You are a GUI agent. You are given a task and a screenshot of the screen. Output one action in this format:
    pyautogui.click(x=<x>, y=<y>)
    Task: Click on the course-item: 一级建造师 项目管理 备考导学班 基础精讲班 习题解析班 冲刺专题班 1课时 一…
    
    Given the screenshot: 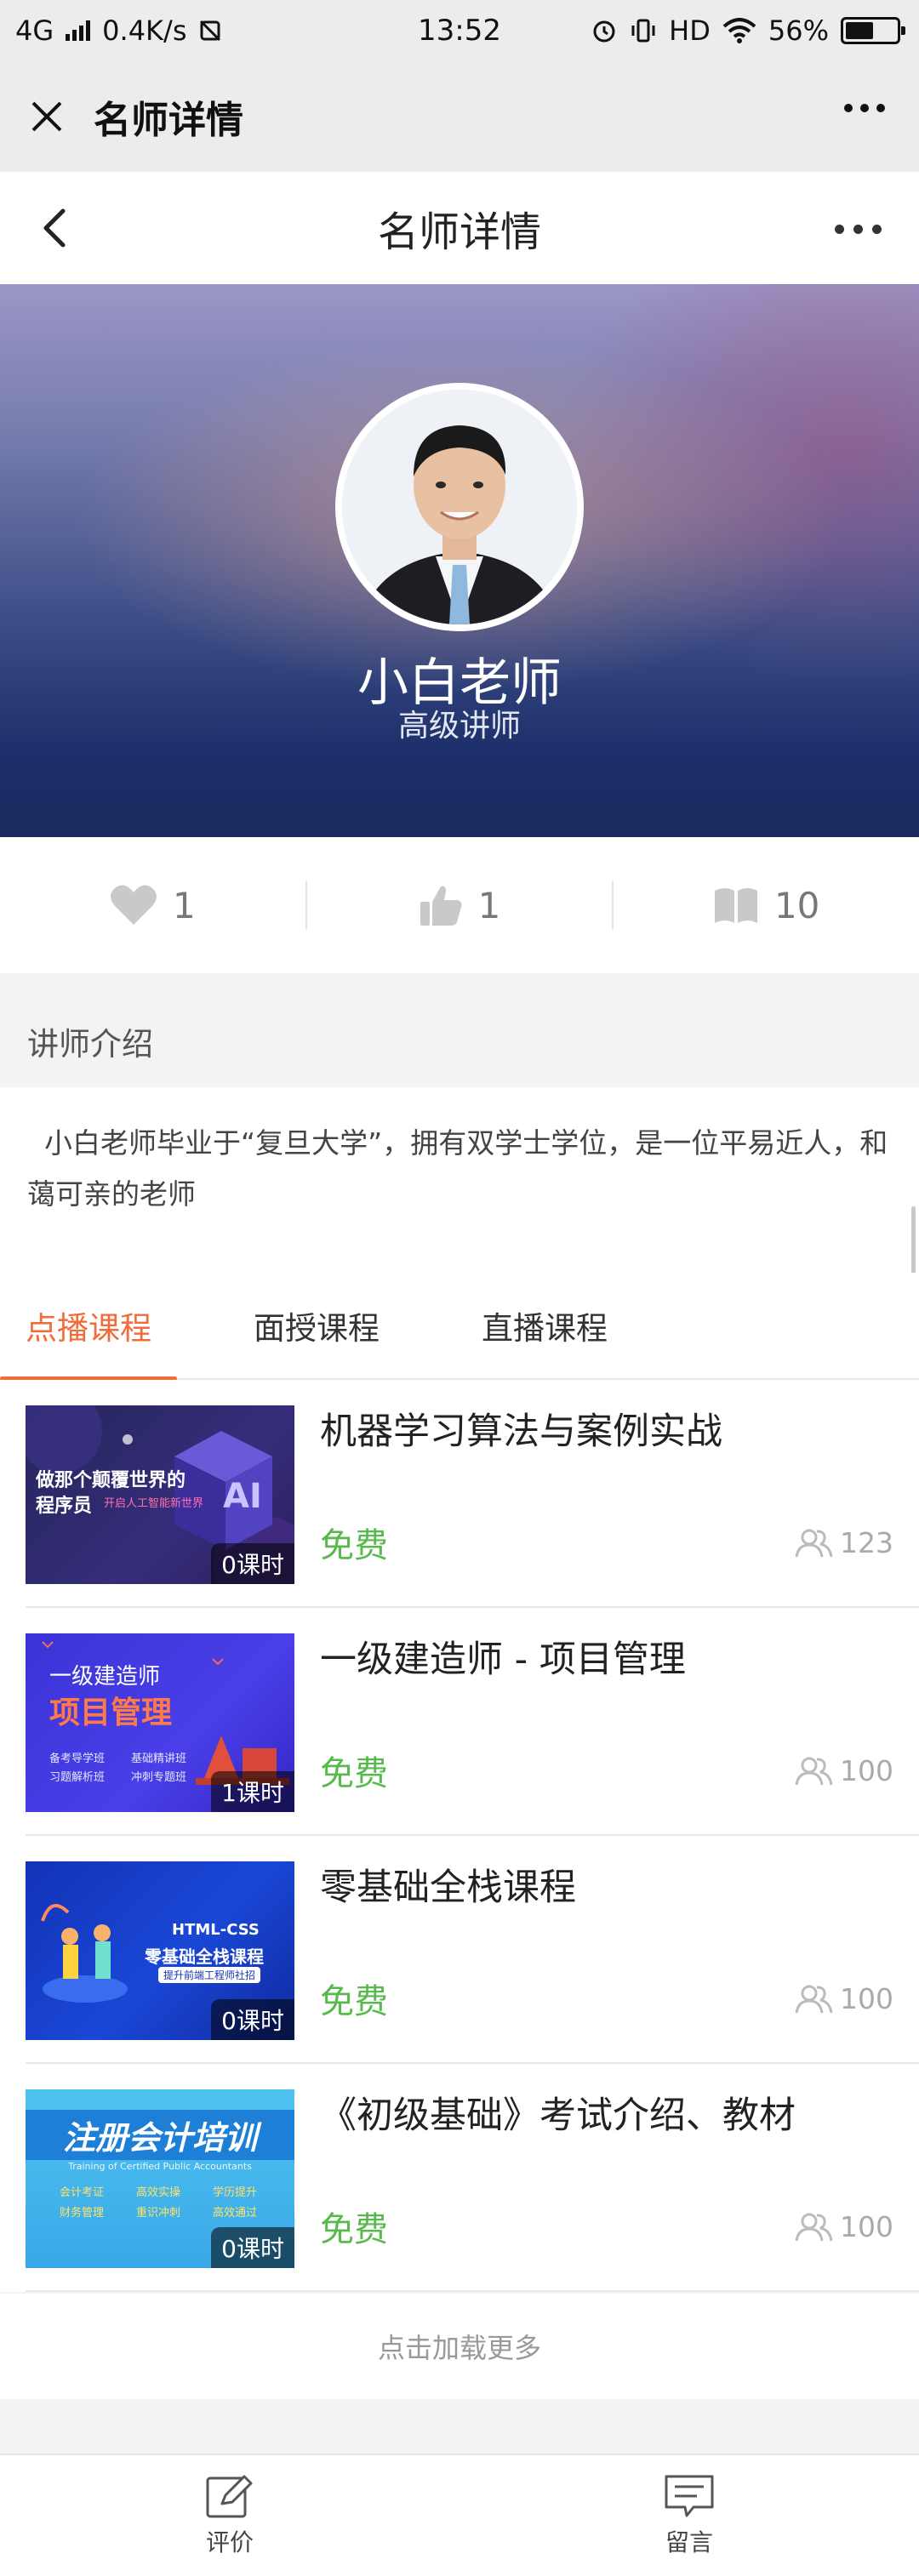 What is the action you would take?
    pyautogui.click(x=473, y=1722)
    